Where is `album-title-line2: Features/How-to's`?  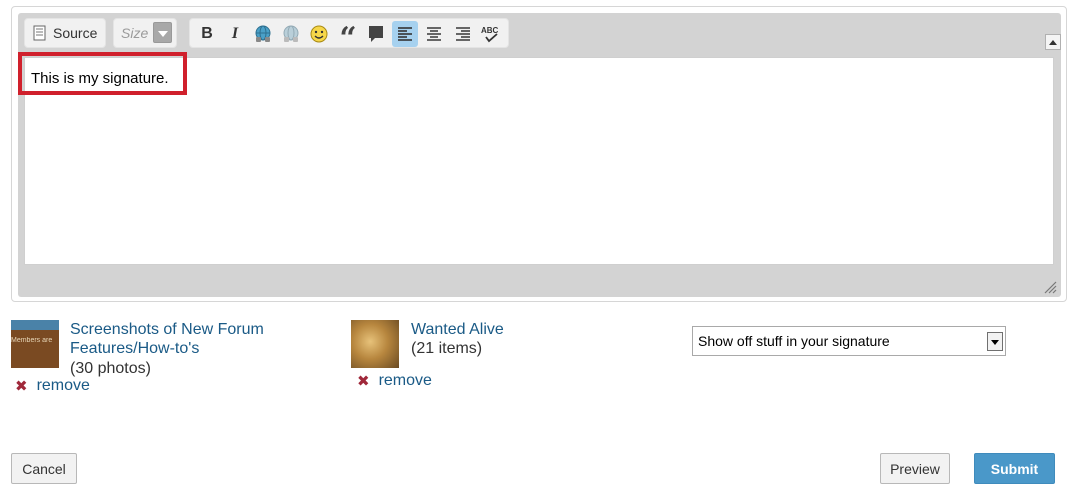 album-title-line2: Features/How-to's is located at coordinates (135, 348).